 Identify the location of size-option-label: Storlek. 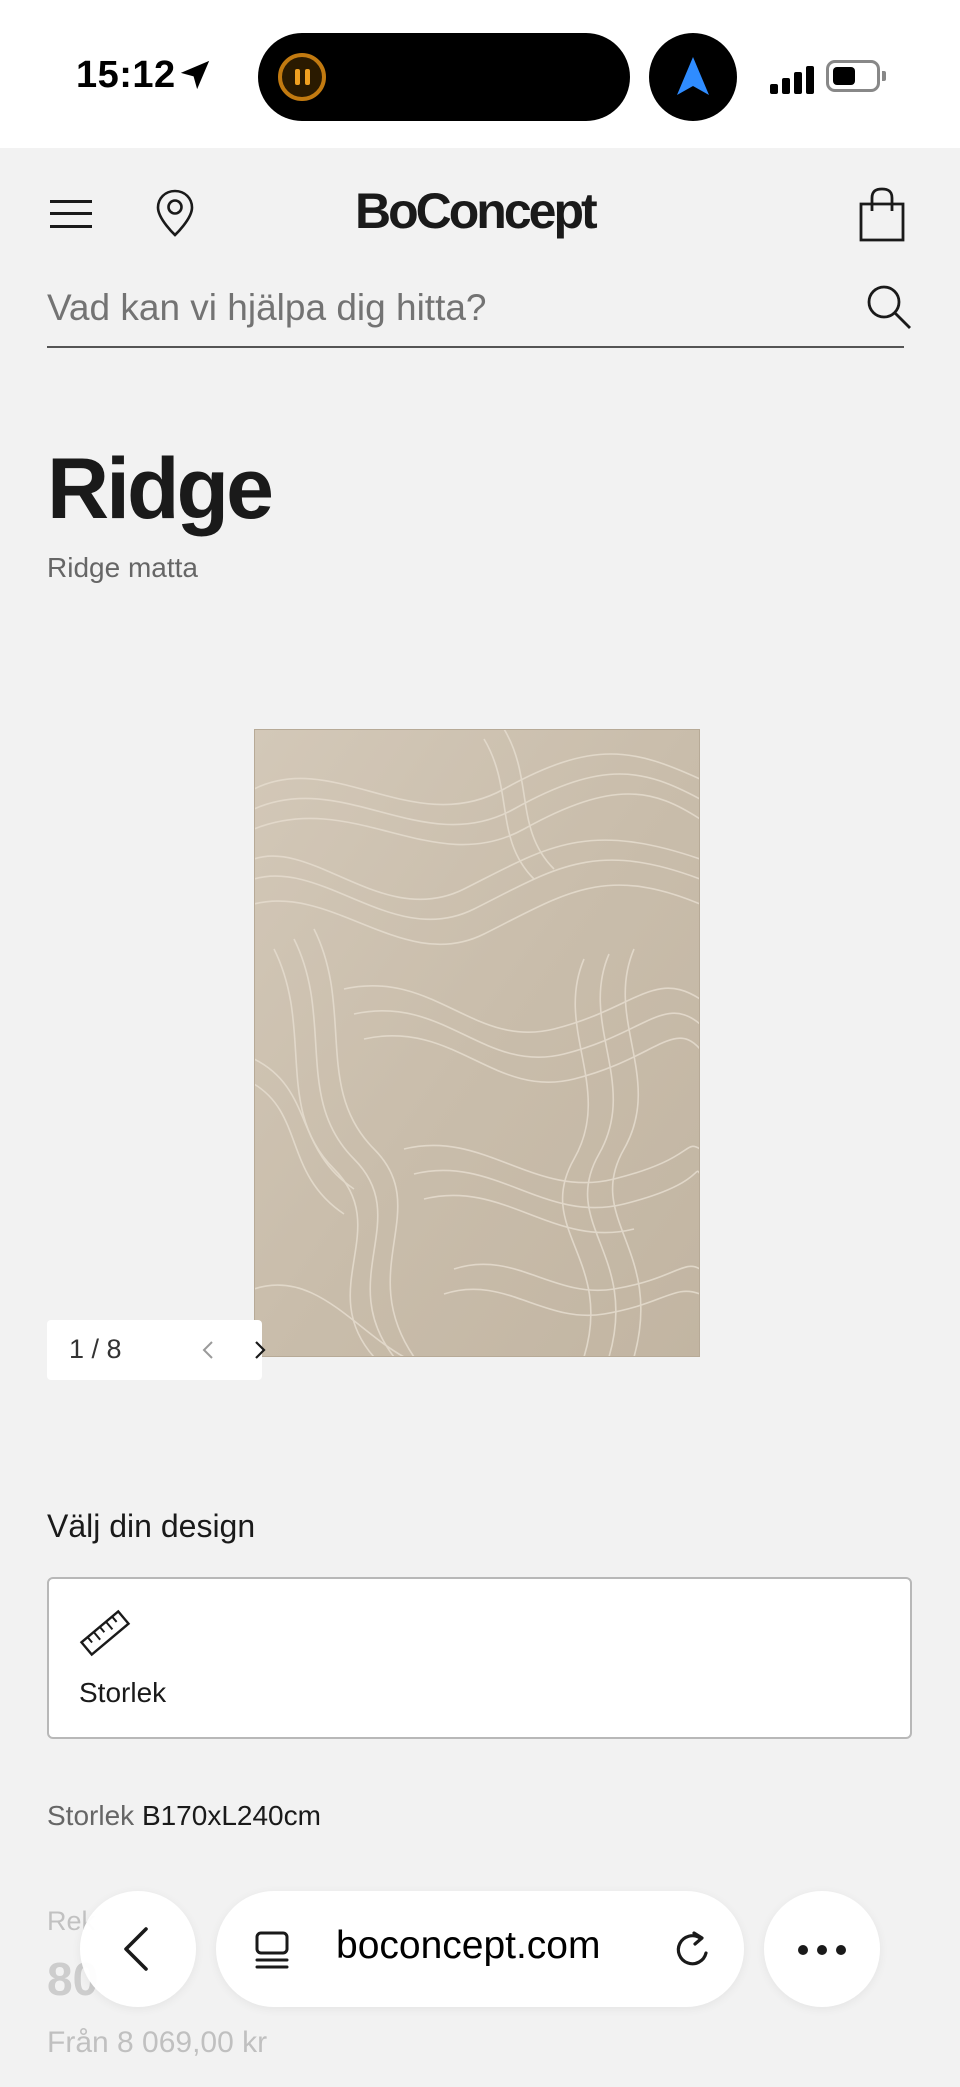
(123, 1692).